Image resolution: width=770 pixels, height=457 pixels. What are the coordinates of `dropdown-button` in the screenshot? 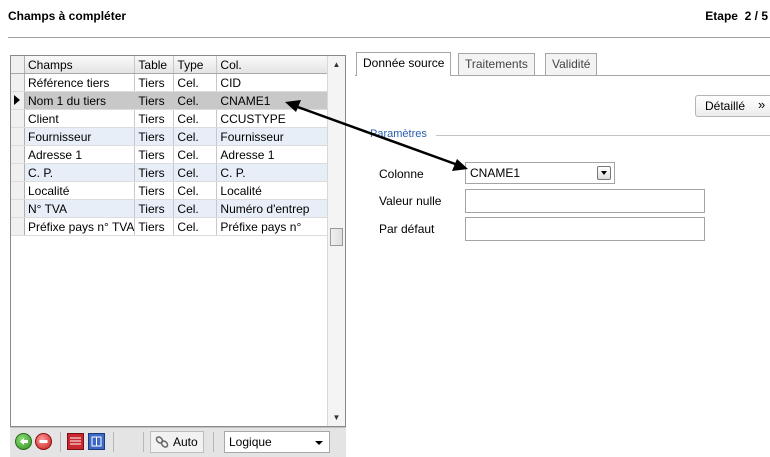 It's located at (604, 173).